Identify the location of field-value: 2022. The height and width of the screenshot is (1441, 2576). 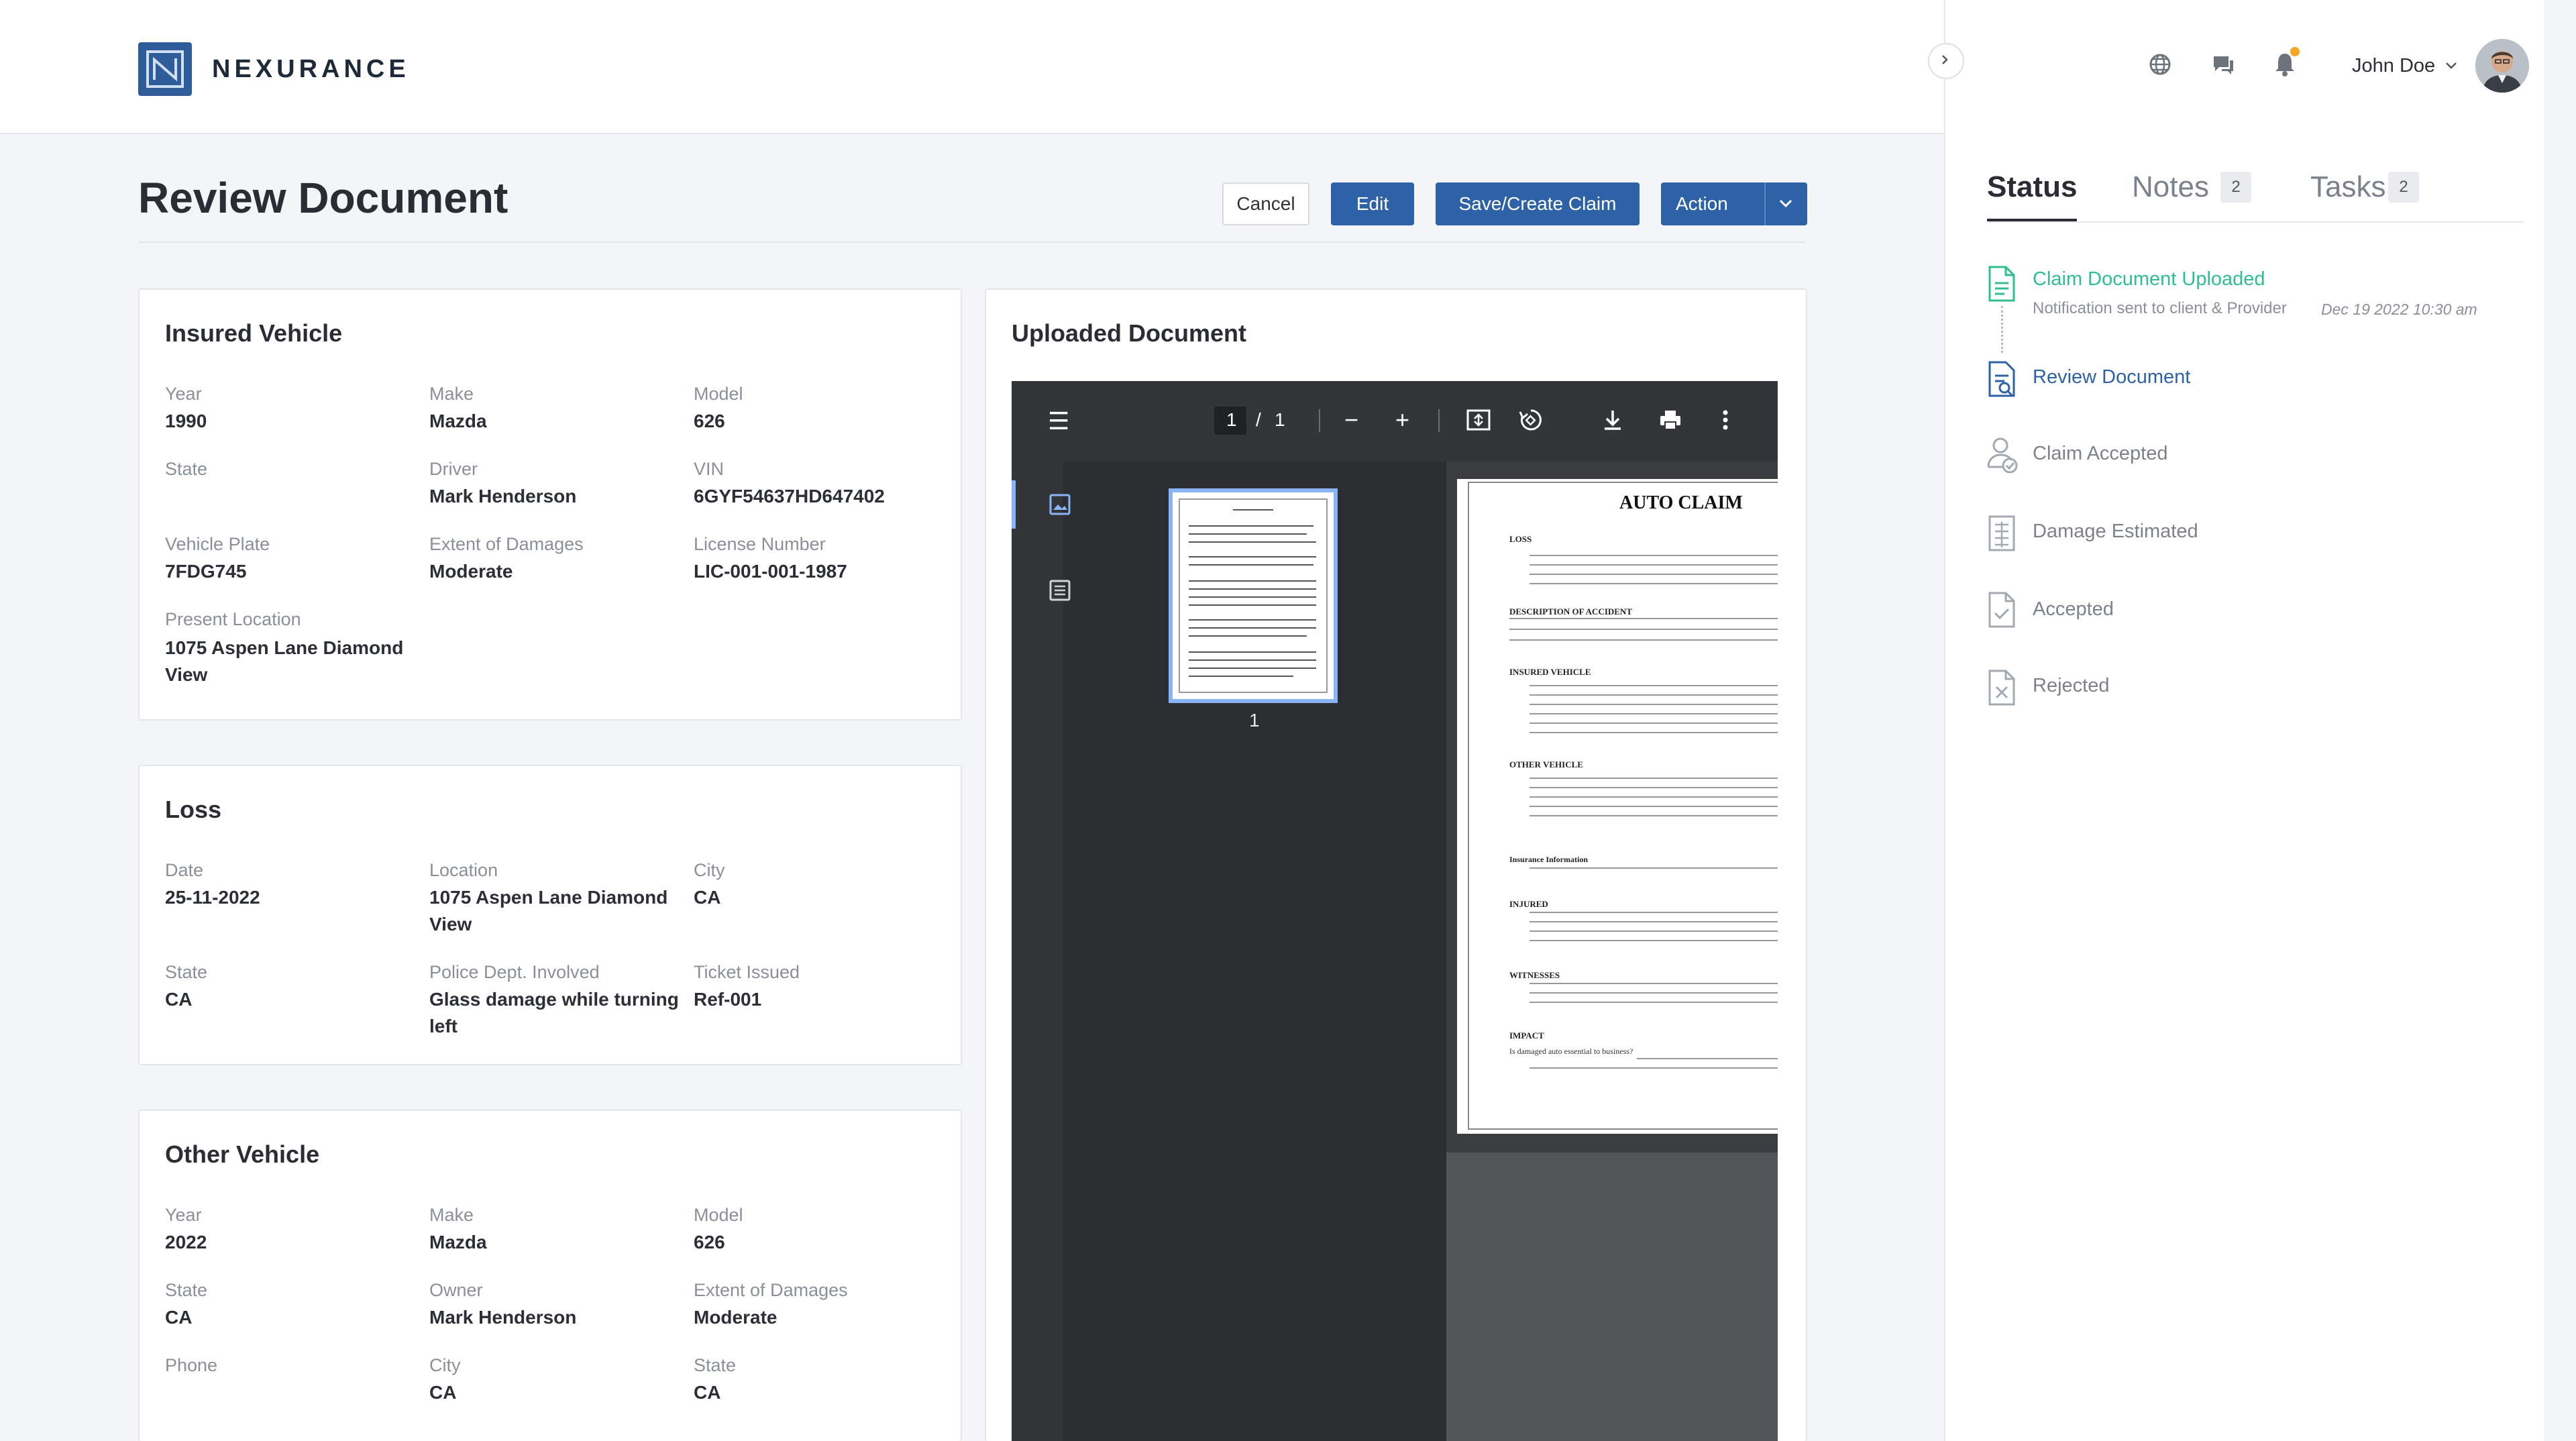
(186, 1242).